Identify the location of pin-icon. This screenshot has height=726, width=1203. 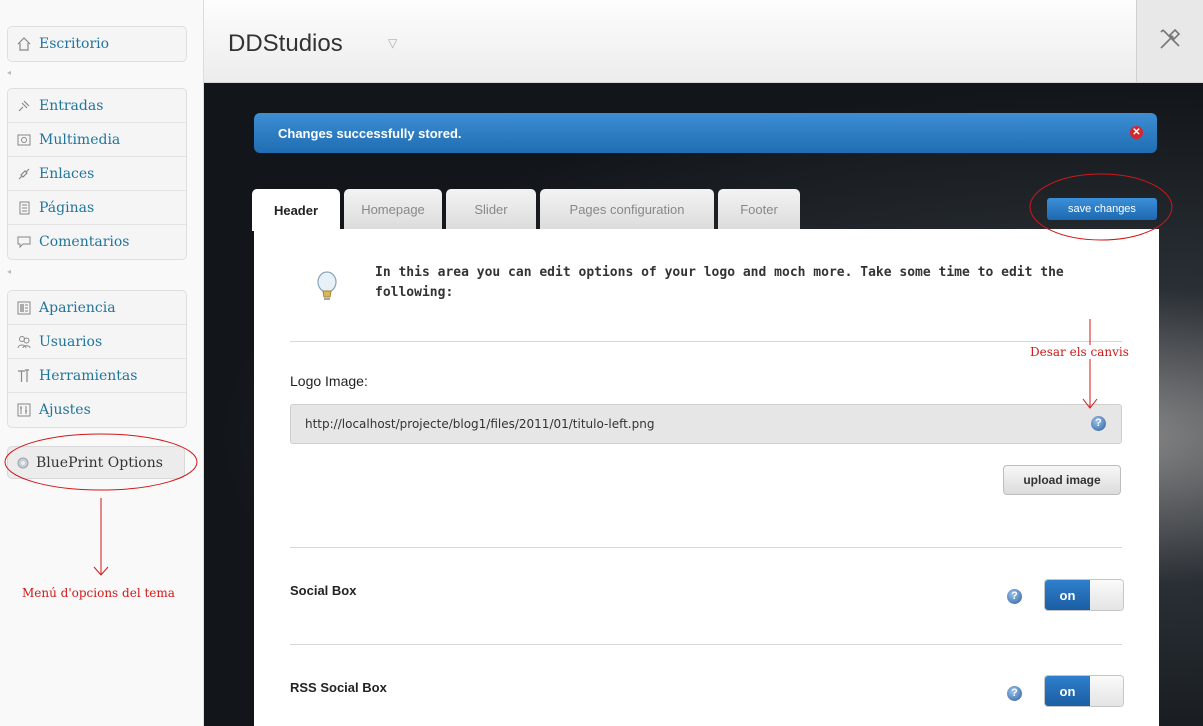
(24, 106).